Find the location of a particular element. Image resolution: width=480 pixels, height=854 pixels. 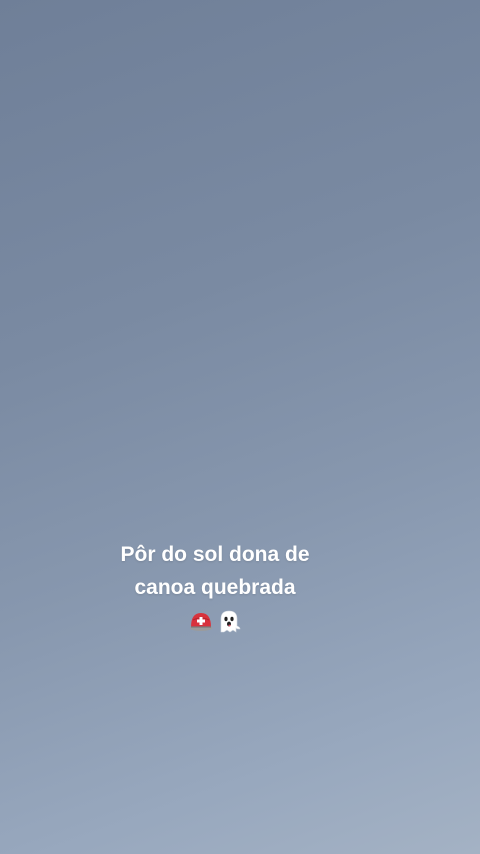

caption-line-1: Pôr do sol dona de is located at coordinates (215, 554).